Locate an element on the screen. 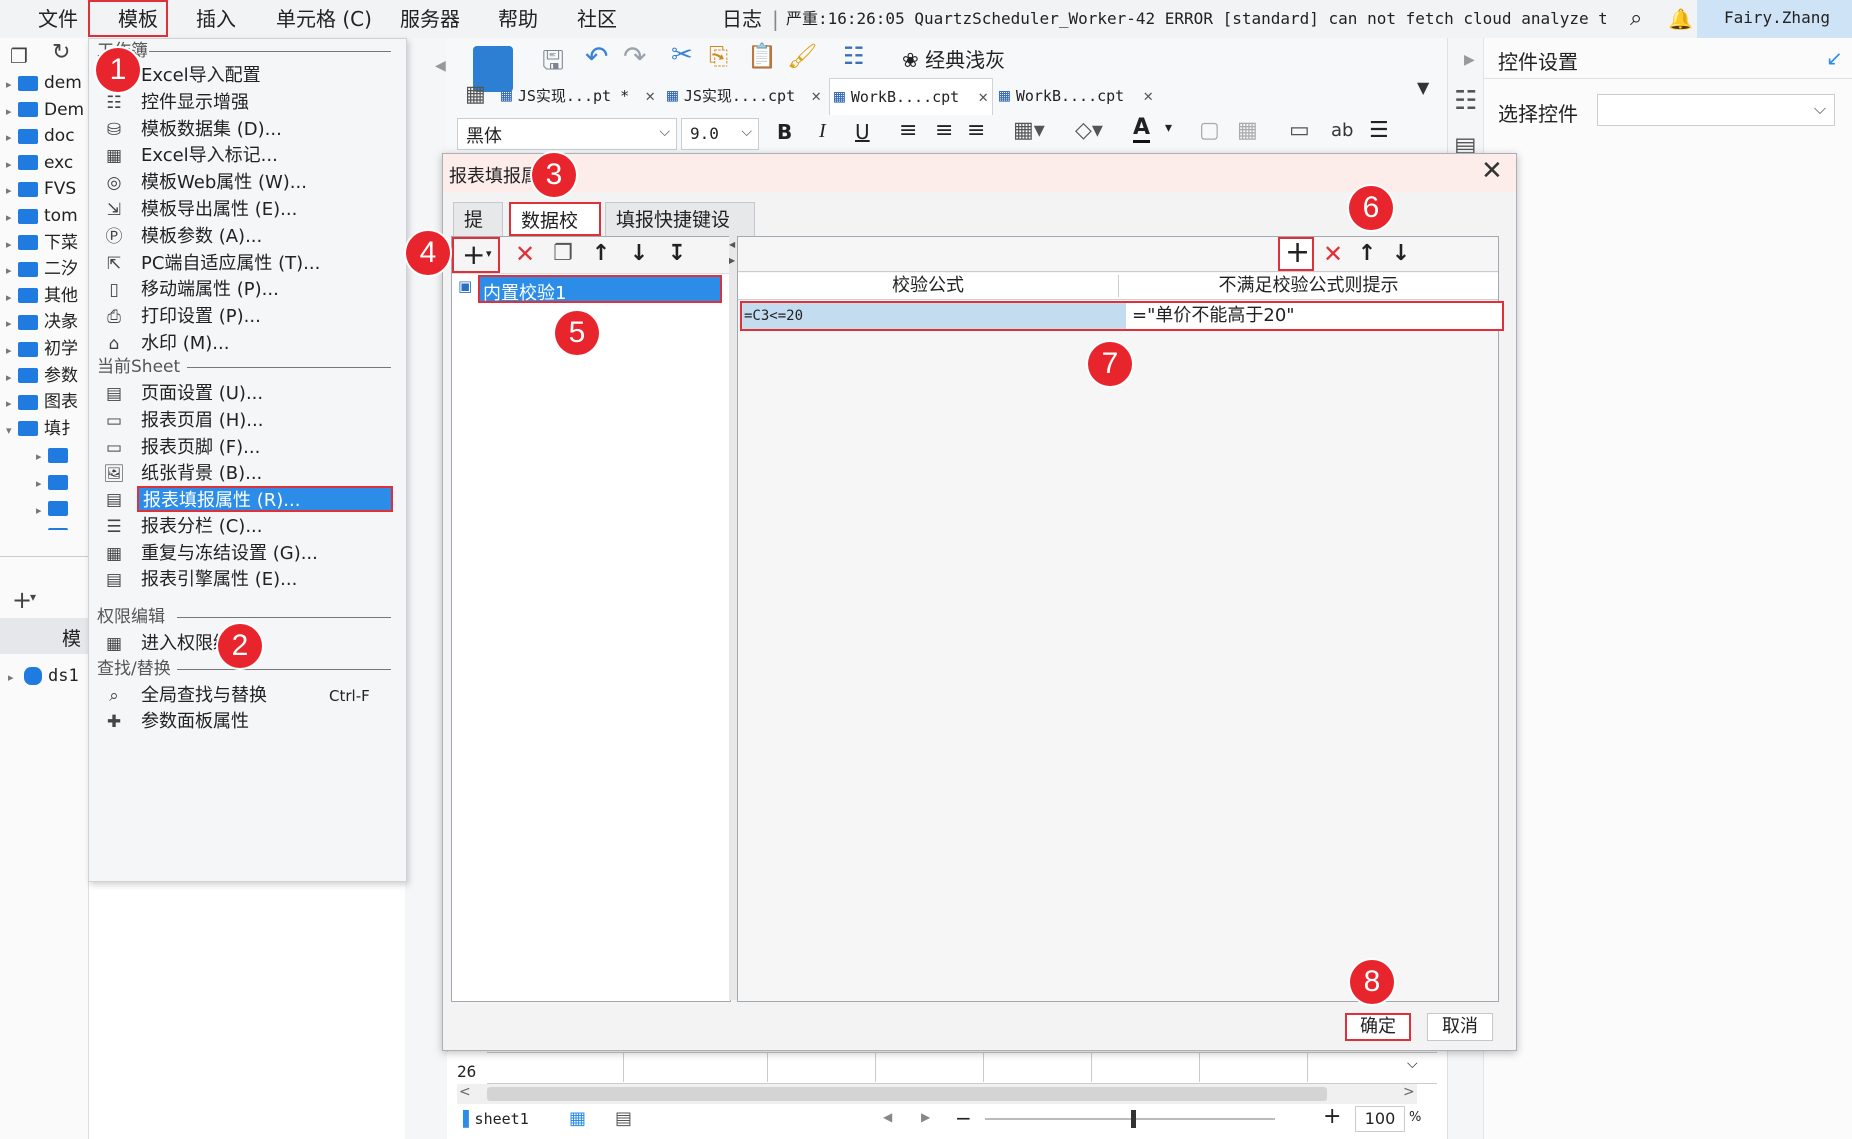 This screenshot has height=1139, width=1852. redo-icon: ↷ is located at coordinates (634, 56).